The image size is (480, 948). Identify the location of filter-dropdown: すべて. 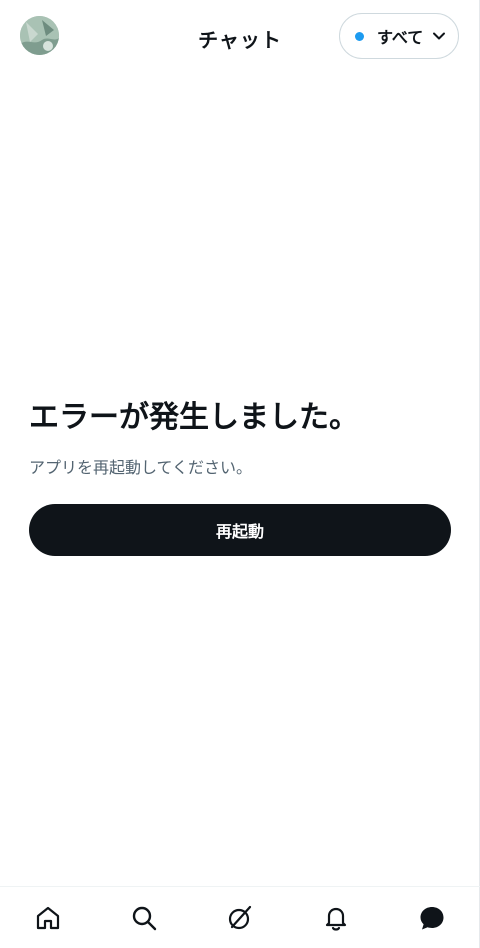
(399, 36).